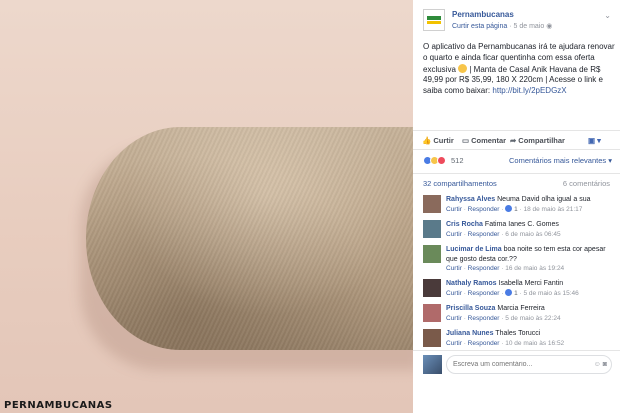  I want to click on comment-button: ▭ Comentar, so click(484, 140).